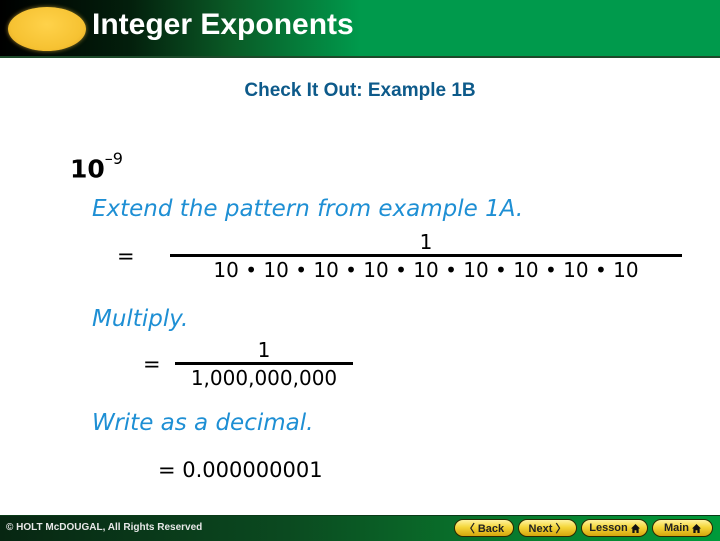 The image size is (720, 541). Describe the element at coordinates (360, 29) in the screenshot. I see `header-bar: Integer Exponents` at that location.